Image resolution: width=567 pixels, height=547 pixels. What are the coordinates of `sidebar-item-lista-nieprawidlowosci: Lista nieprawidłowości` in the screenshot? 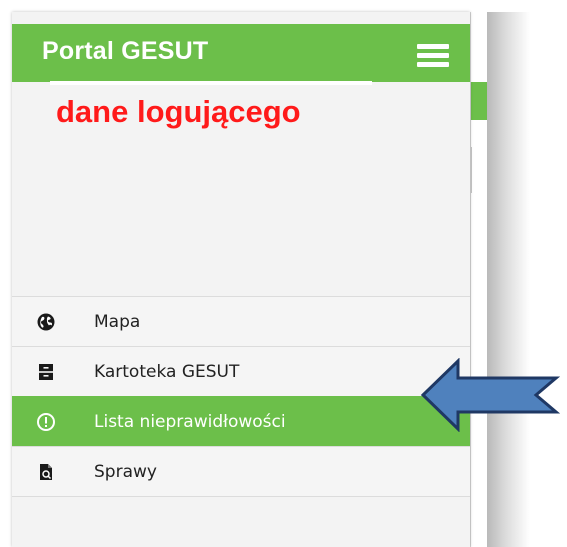 It's located at (241, 421).